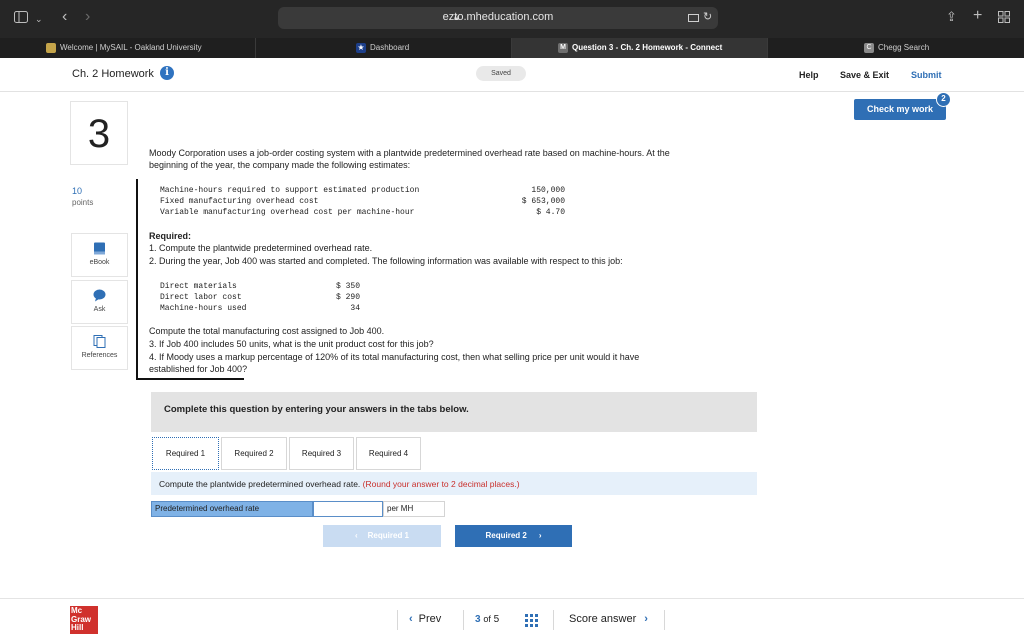  What do you see at coordinates (647, 47) in the screenshot?
I see `tab-label: Question 3 - Ch. 2 Homework - Connect` at bounding box center [647, 47].